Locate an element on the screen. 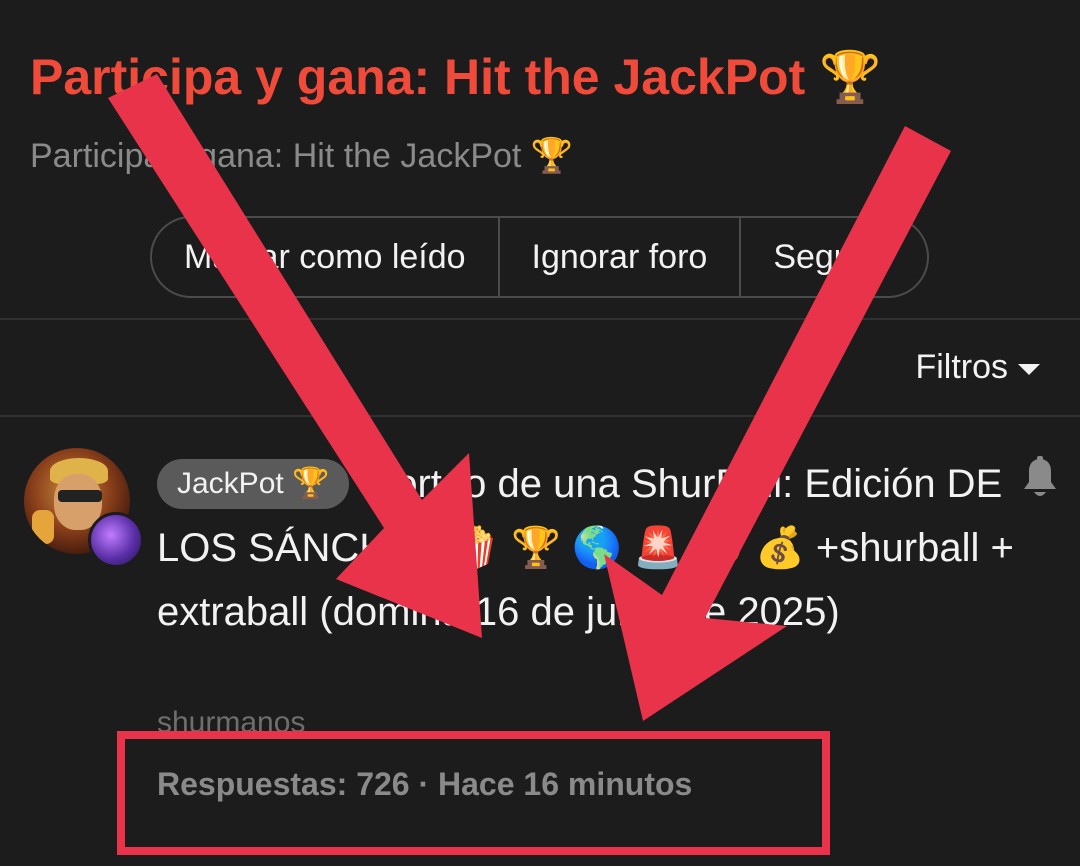 The width and height of the screenshot is (1080, 866). forum-action-buttons: Marcar como leído Ignorar foro Seguir is located at coordinates (539, 257).